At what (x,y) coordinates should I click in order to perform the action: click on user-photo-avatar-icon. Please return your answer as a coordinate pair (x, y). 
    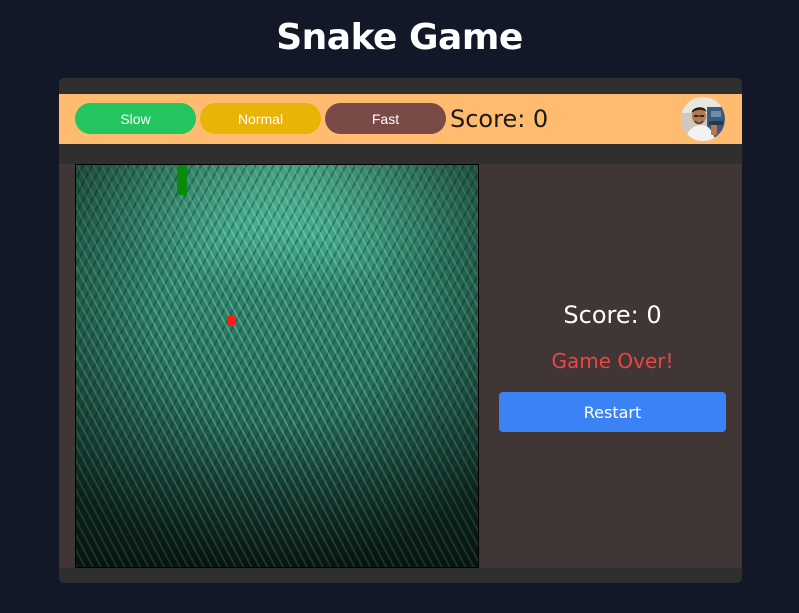
    Looking at the image, I should click on (703, 119).